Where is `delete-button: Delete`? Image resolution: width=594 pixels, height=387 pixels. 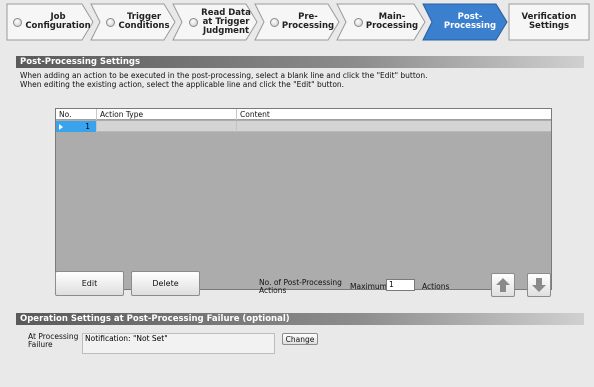
delete-button: Delete is located at coordinates (165, 283).